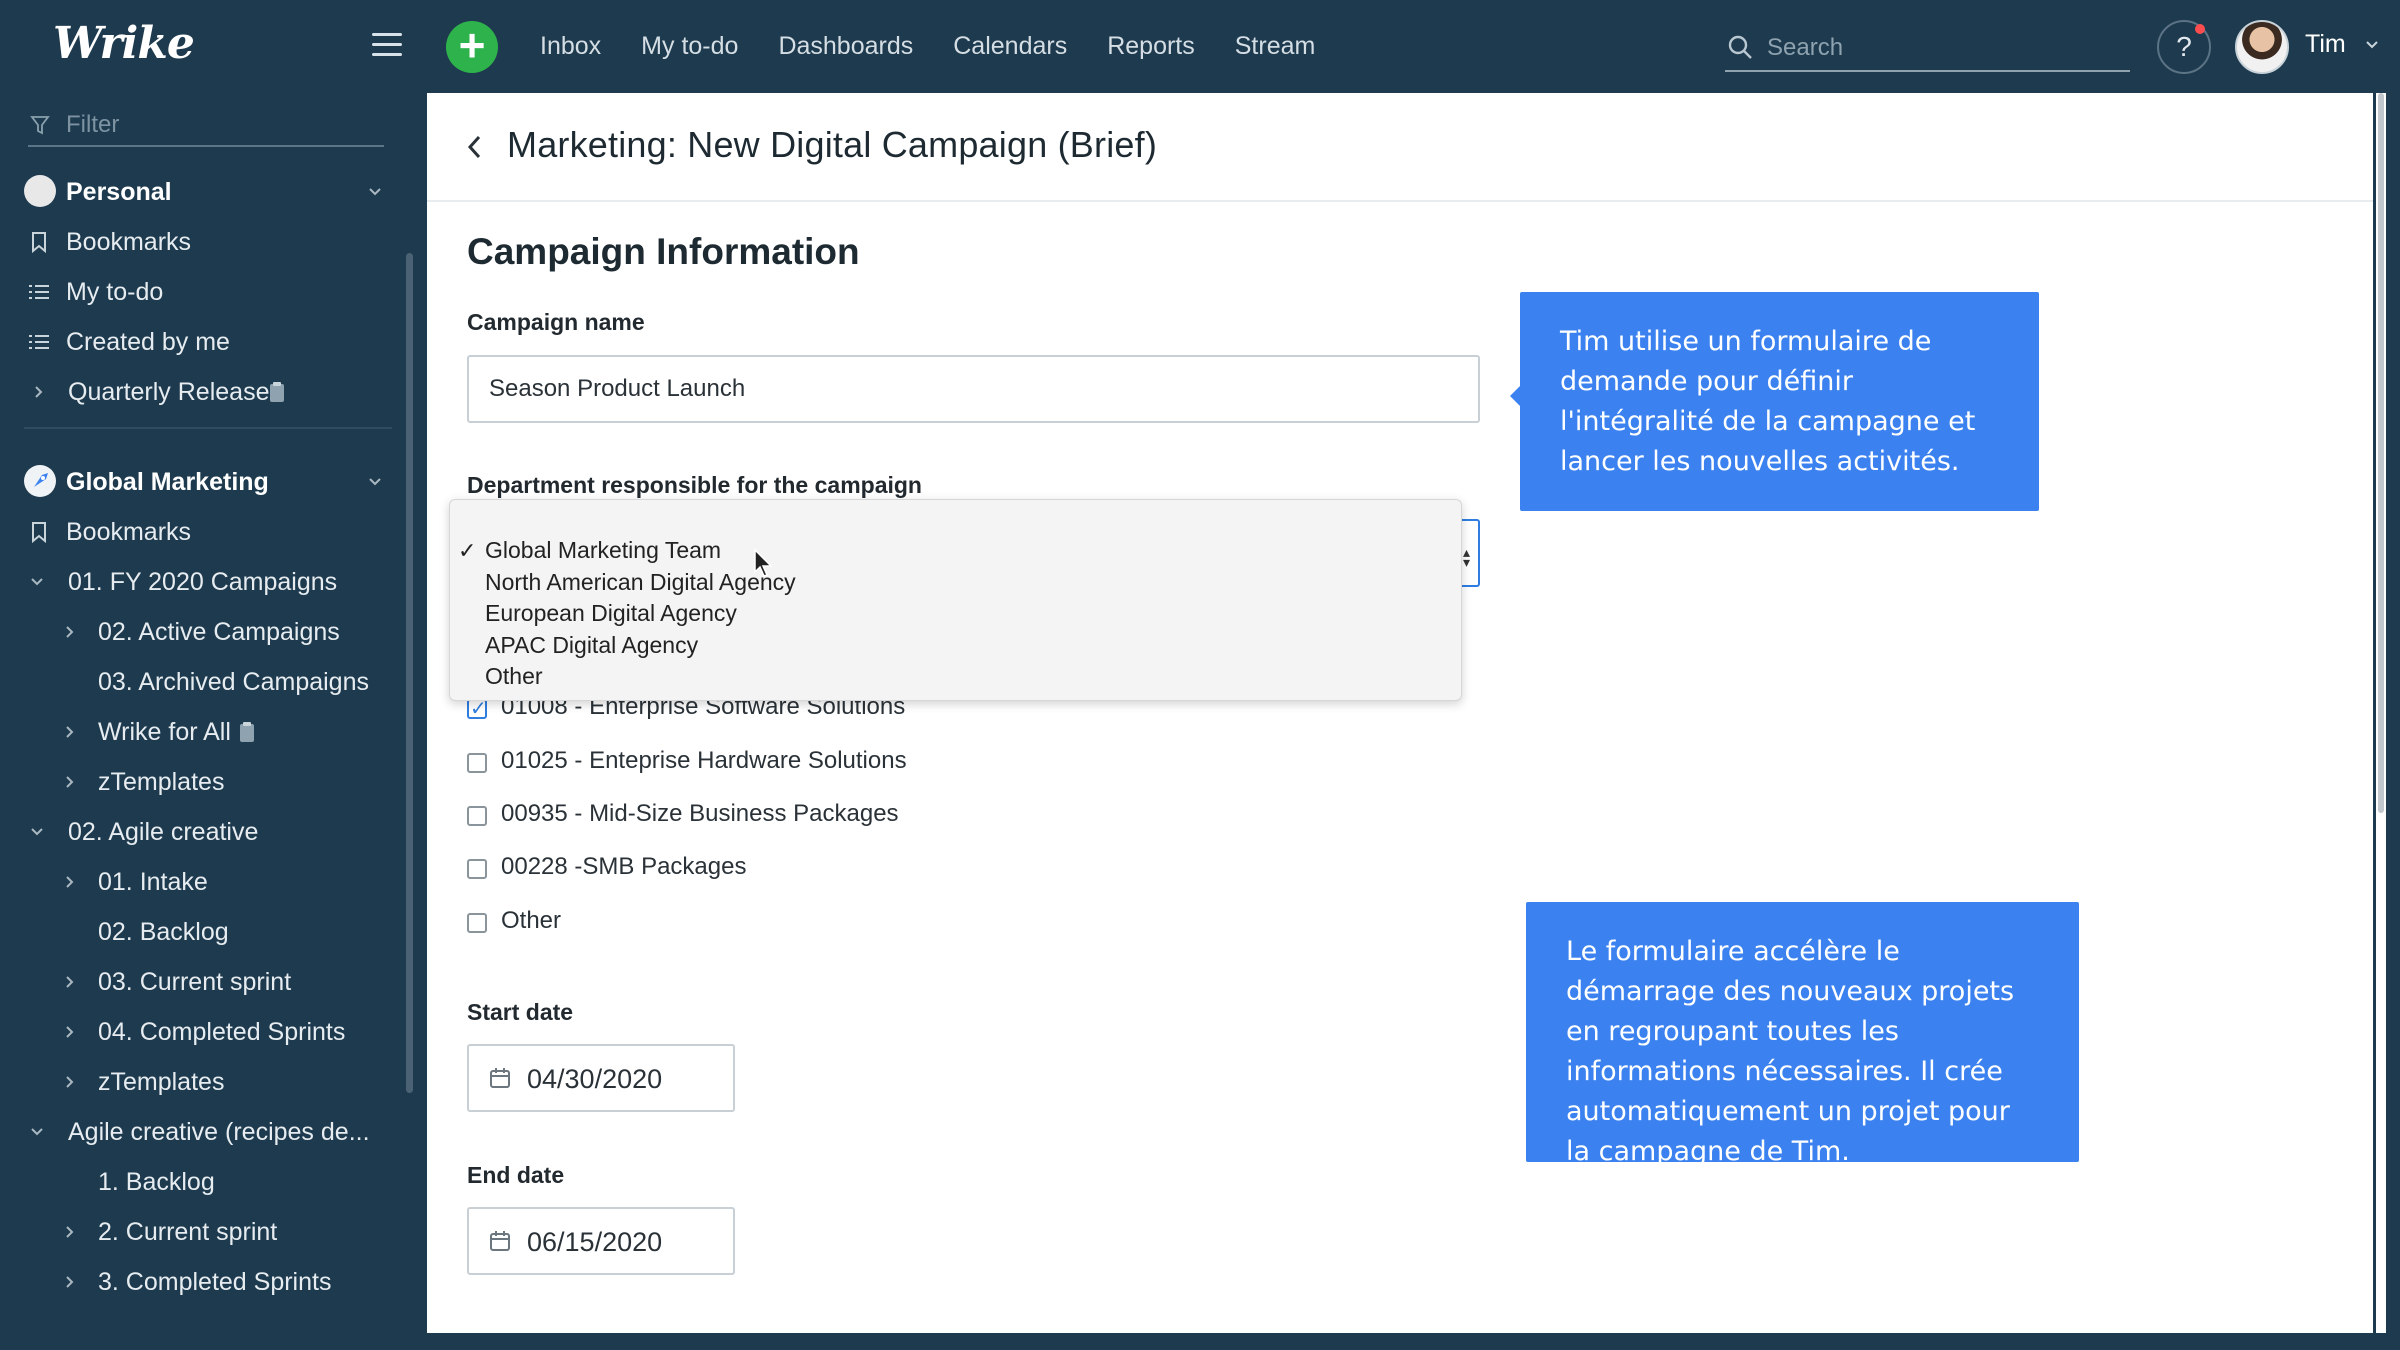  What do you see at coordinates (39, 292) in the screenshot?
I see `list-icon` at bounding box center [39, 292].